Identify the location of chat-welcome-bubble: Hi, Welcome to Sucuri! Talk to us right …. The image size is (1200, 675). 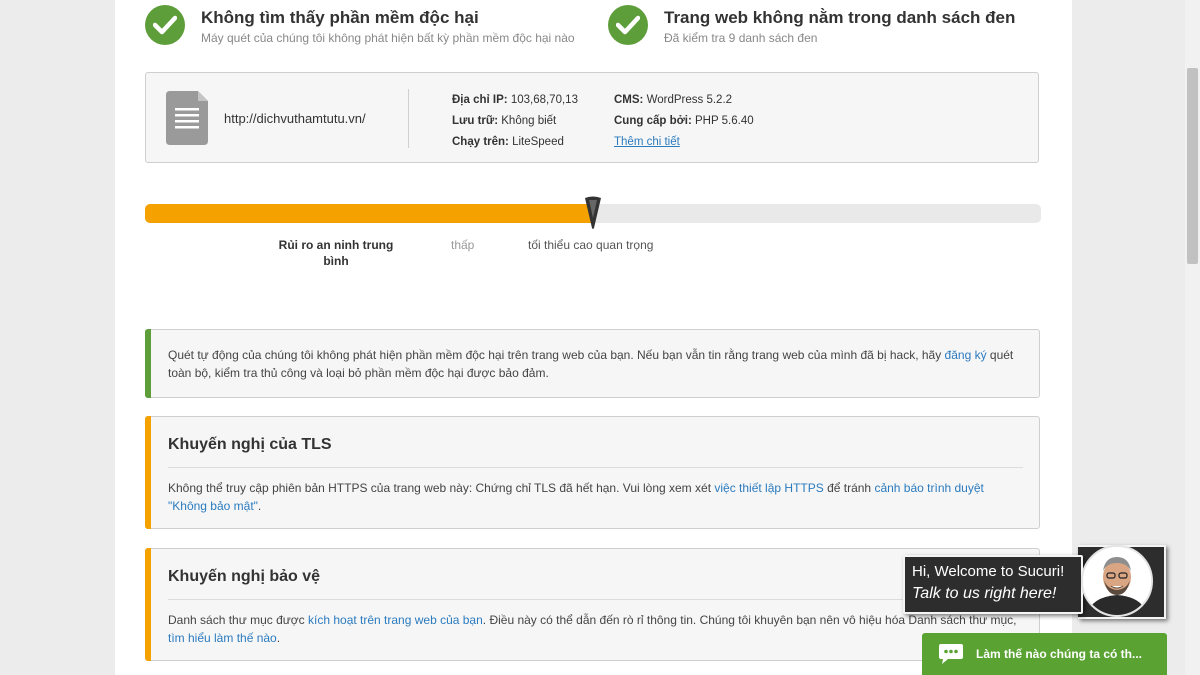
(993, 584).